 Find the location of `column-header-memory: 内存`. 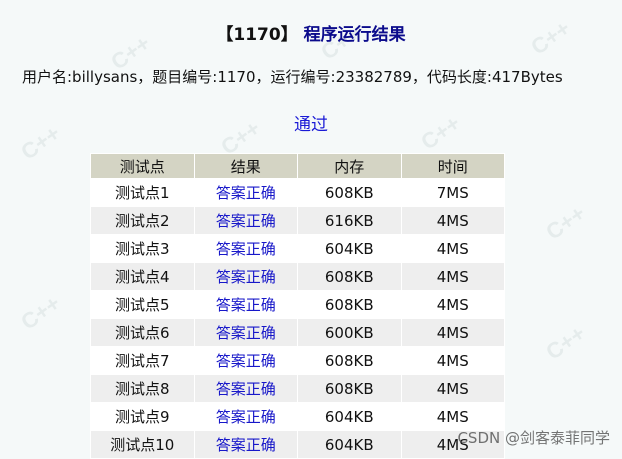

column-header-memory: 内存 is located at coordinates (349, 166).